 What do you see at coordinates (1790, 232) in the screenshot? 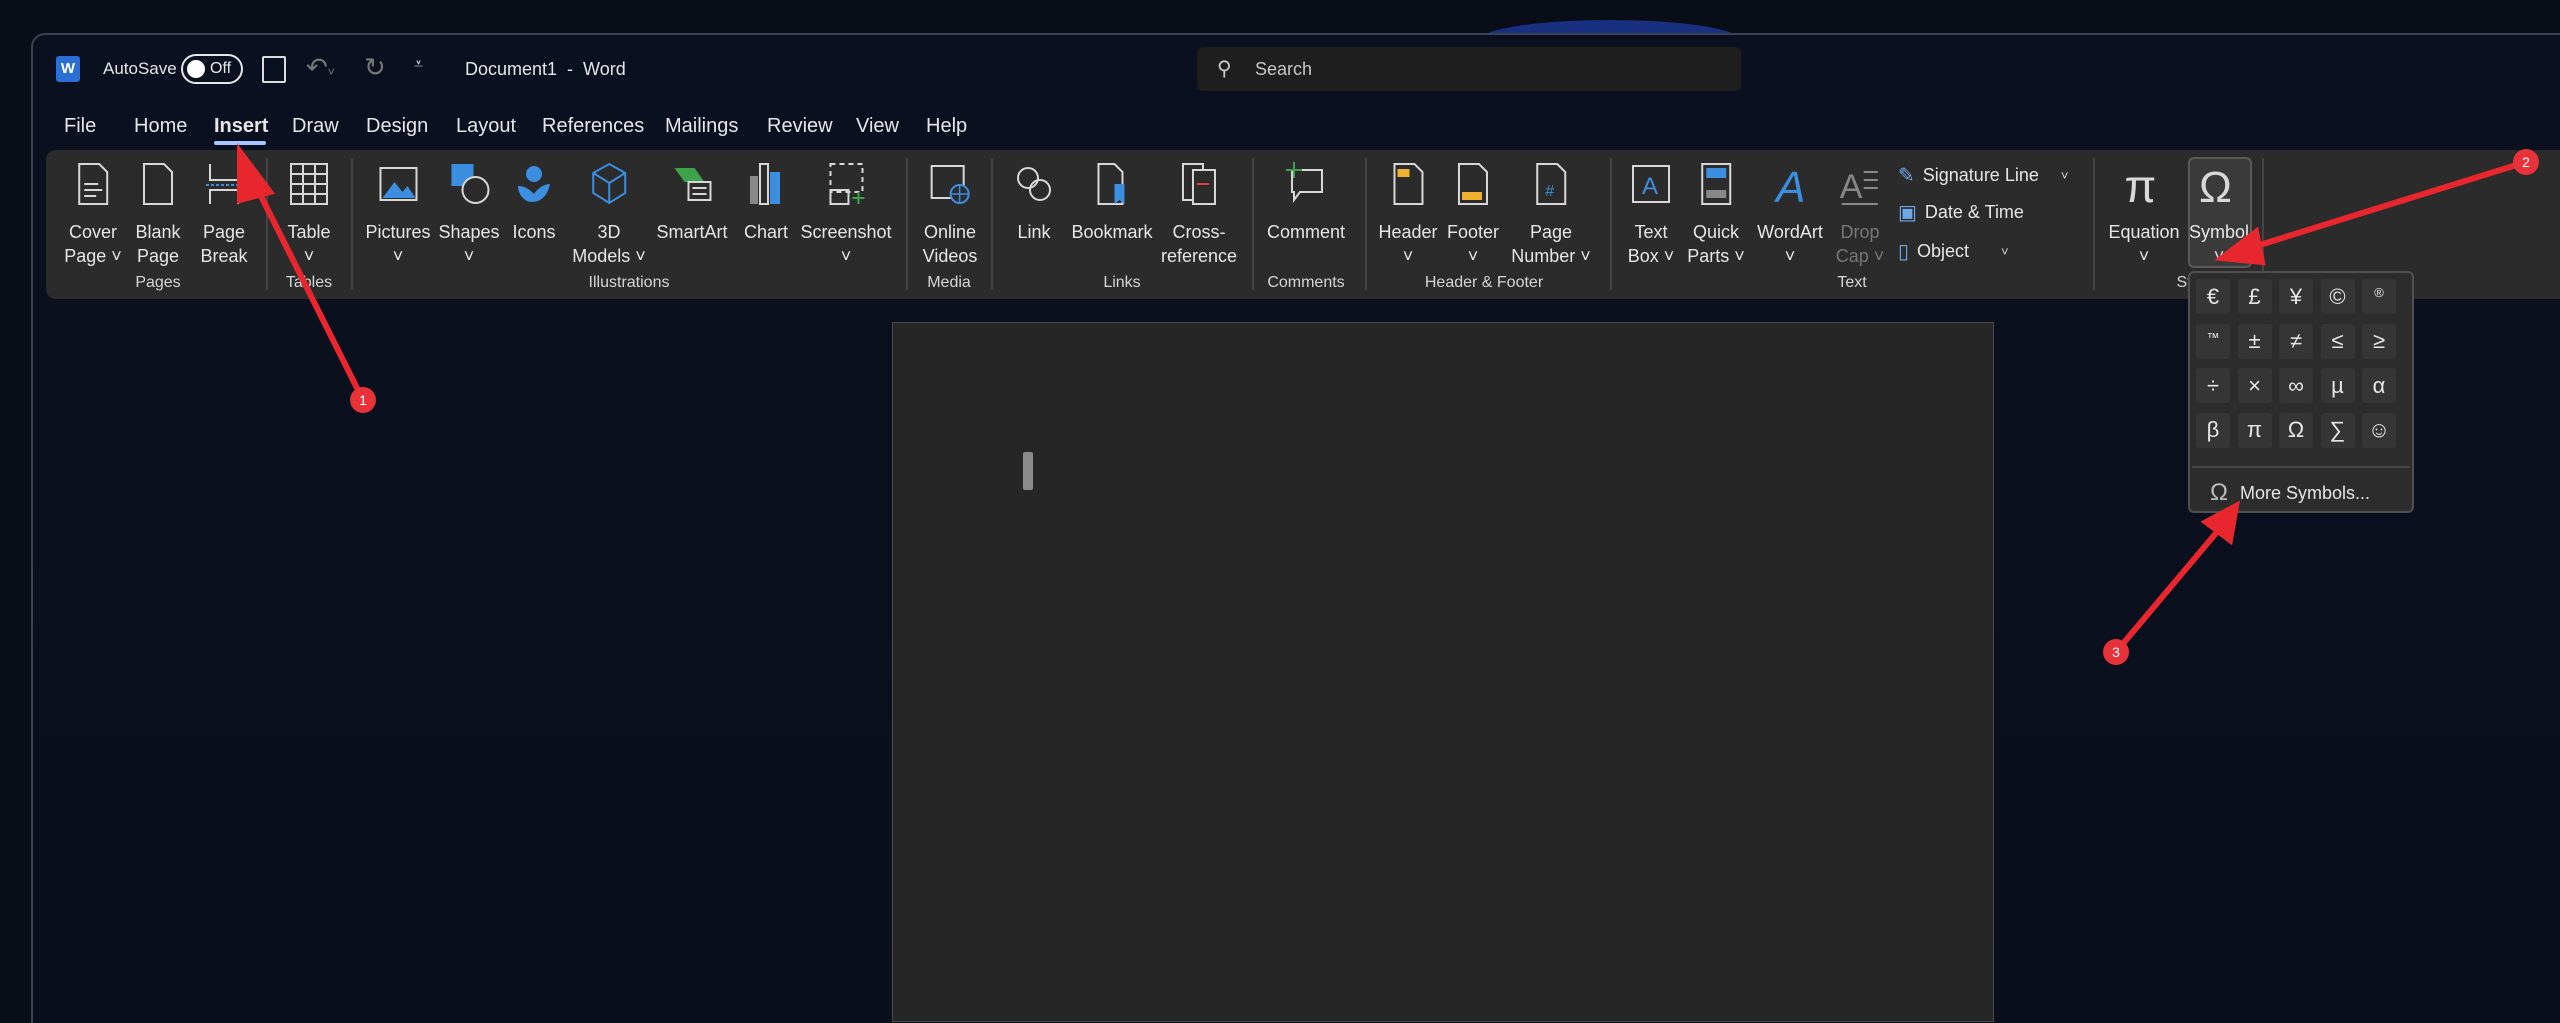
I see `wordart-label: WordArt` at bounding box center [1790, 232].